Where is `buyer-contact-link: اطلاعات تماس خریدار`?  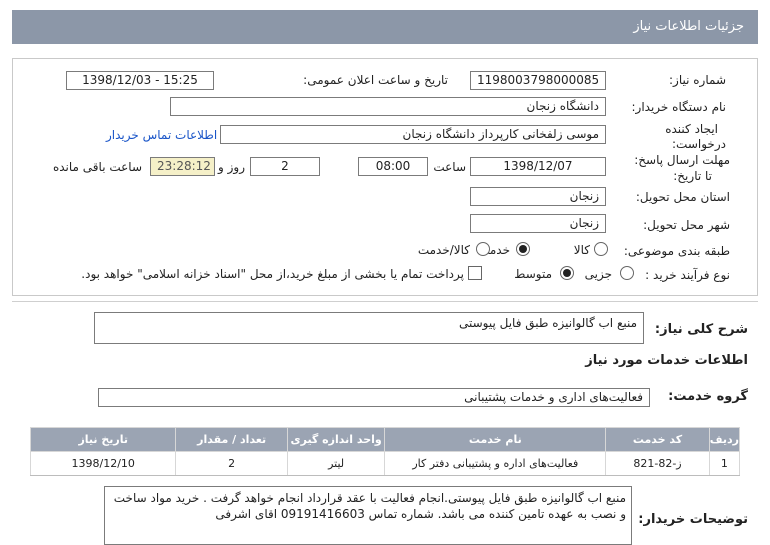 buyer-contact-link: اطلاعات تماس خریدار is located at coordinates (161, 135).